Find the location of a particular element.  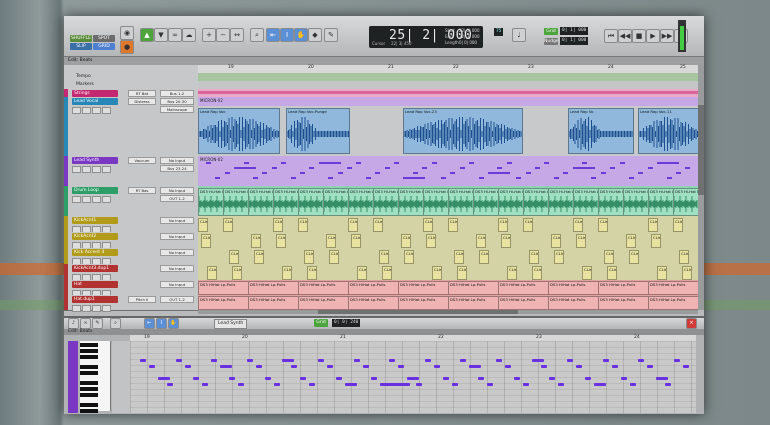

down-arrow-icon: ▼ is located at coordinates (161, 35).